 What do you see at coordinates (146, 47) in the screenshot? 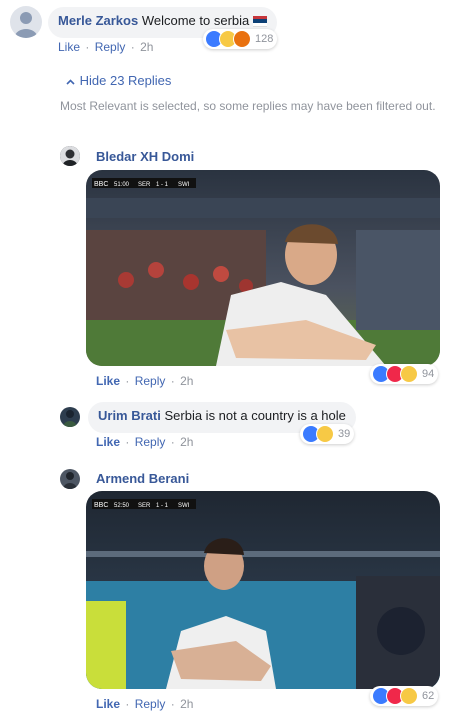
I see `comment-time: 2h` at bounding box center [146, 47].